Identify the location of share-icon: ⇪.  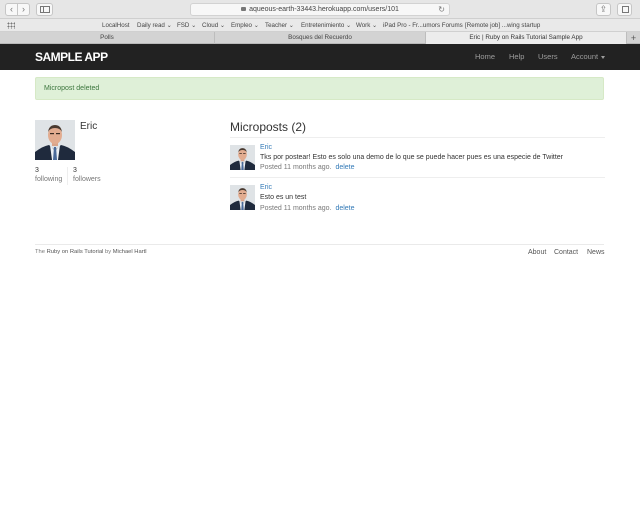
(603, 9).